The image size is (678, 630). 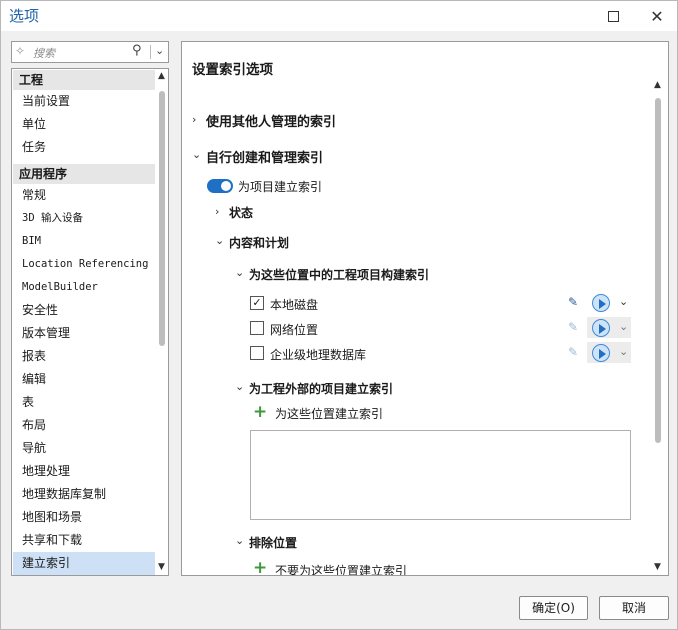 I want to click on section-managed-by-others: 使用其他人管理的索引, so click(x=271, y=120).